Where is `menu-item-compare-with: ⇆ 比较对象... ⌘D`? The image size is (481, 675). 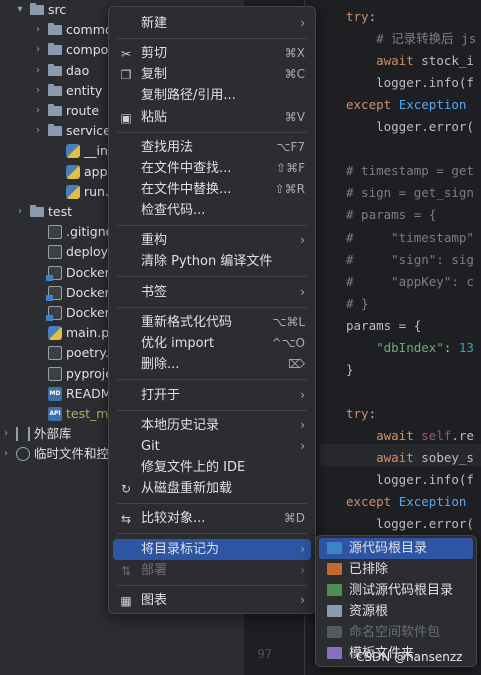
menu-item-compare-with: ⇆ 比较对象... ⌘D is located at coordinates (212, 518).